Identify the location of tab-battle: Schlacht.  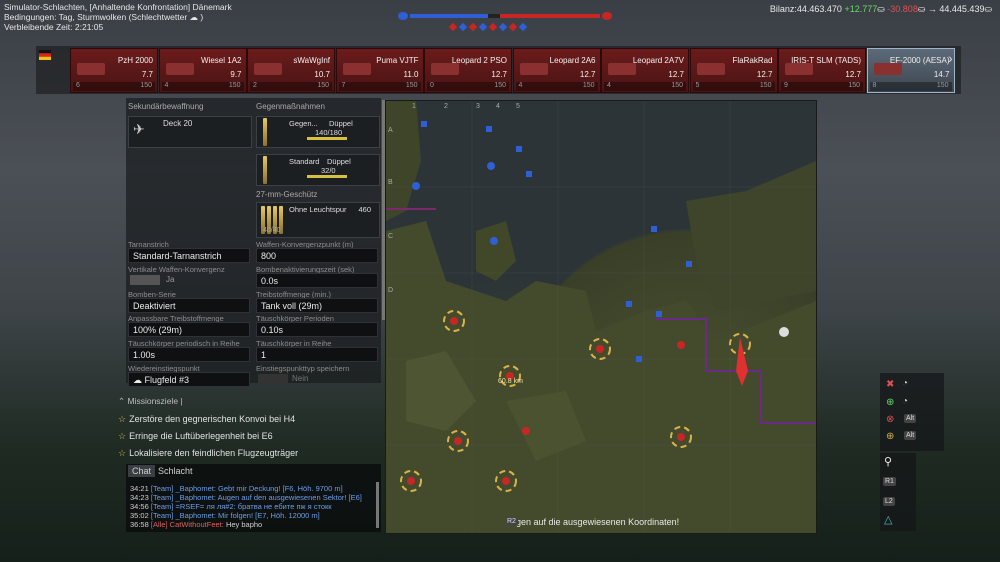
(175, 471).